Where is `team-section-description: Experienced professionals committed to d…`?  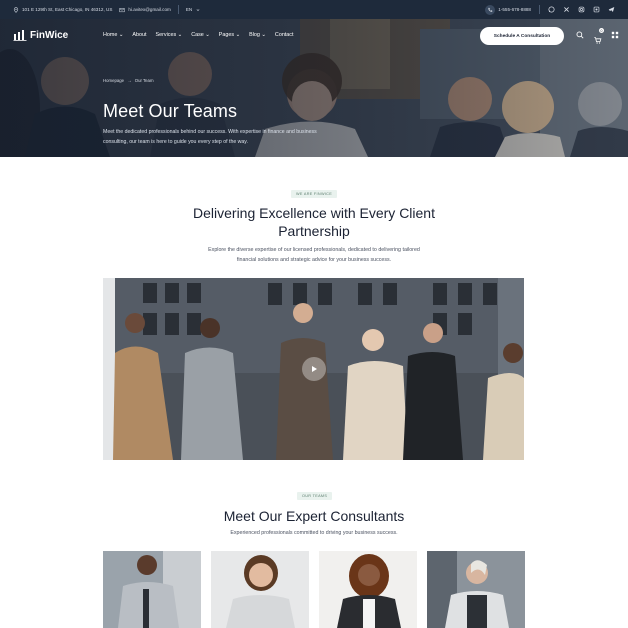
team-section-description: Experienced professionals committed to d… is located at coordinates (314, 533).